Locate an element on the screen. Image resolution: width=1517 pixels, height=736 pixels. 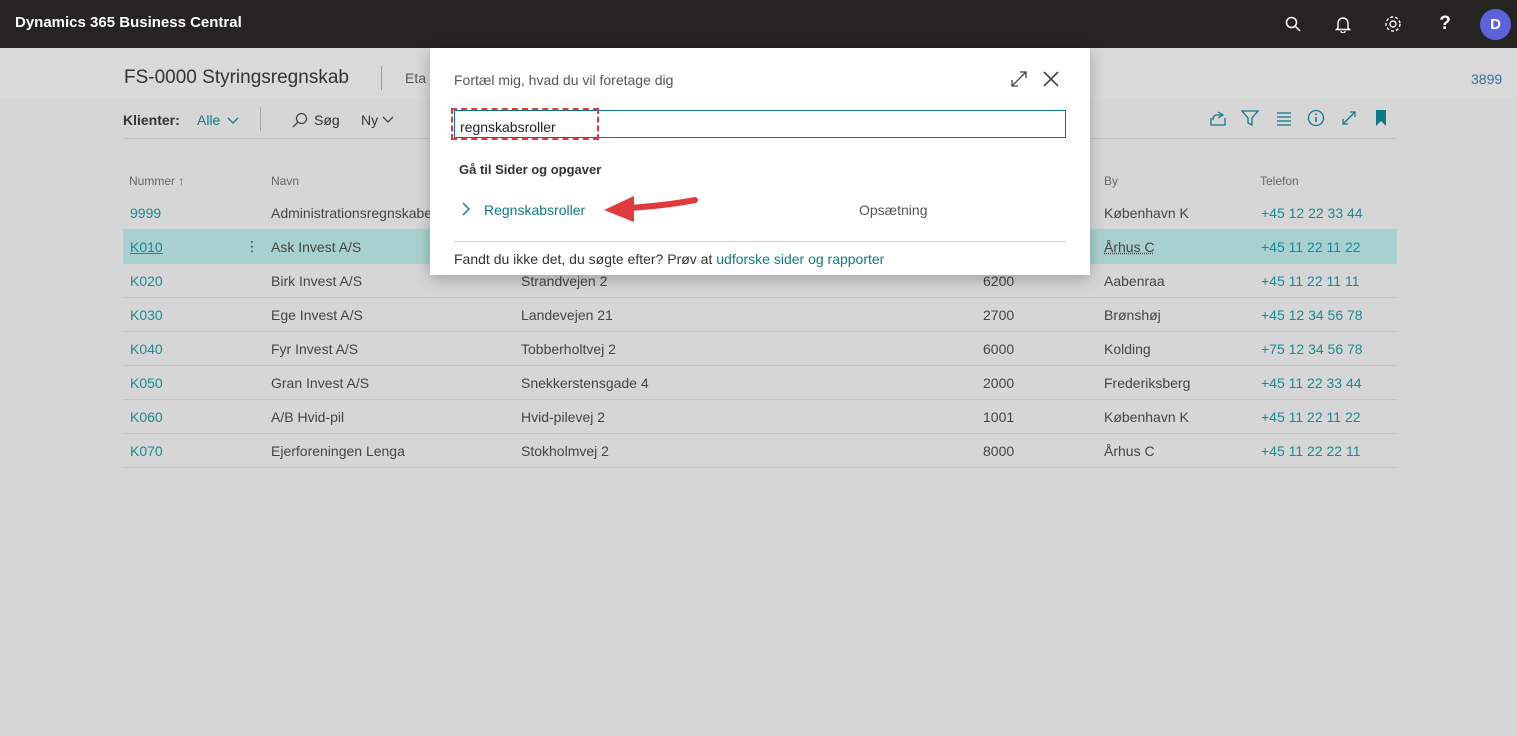
cell-adresse: Snekkerstensgade 4 is located at coordinates (585, 383).